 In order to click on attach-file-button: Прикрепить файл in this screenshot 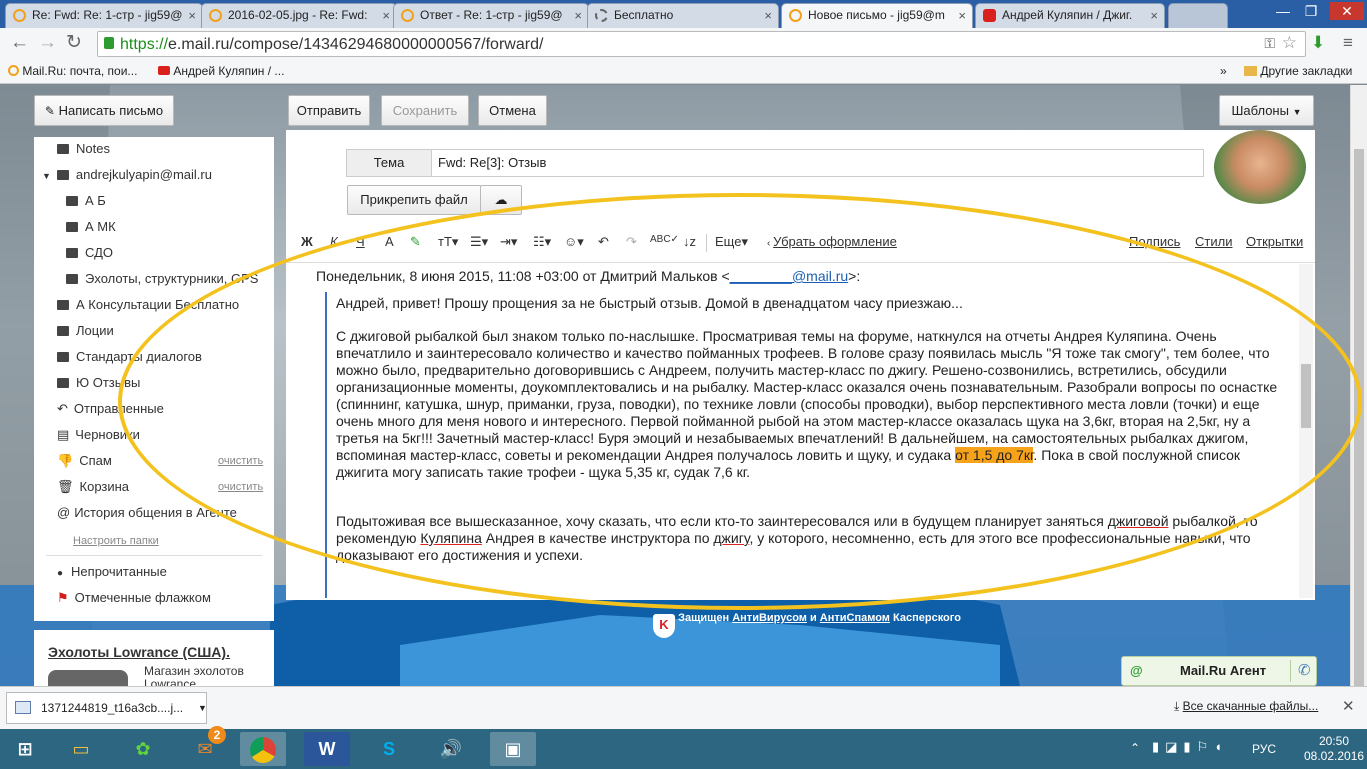, I will do `click(414, 200)`.